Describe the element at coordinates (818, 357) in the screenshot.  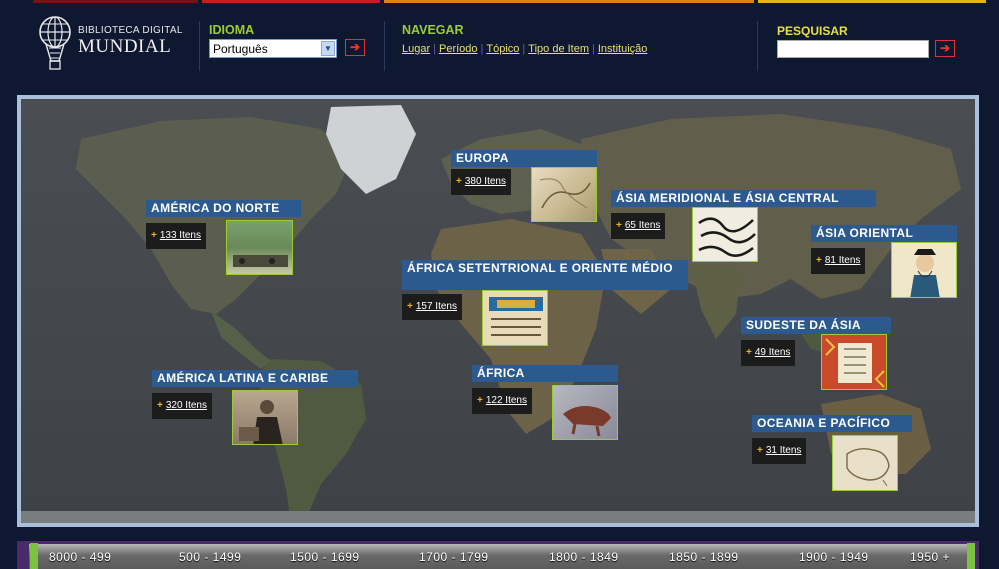
I see `region-sudeste-da-asia: SUDESTE DA ÁSIA +49 Itens` at that location.